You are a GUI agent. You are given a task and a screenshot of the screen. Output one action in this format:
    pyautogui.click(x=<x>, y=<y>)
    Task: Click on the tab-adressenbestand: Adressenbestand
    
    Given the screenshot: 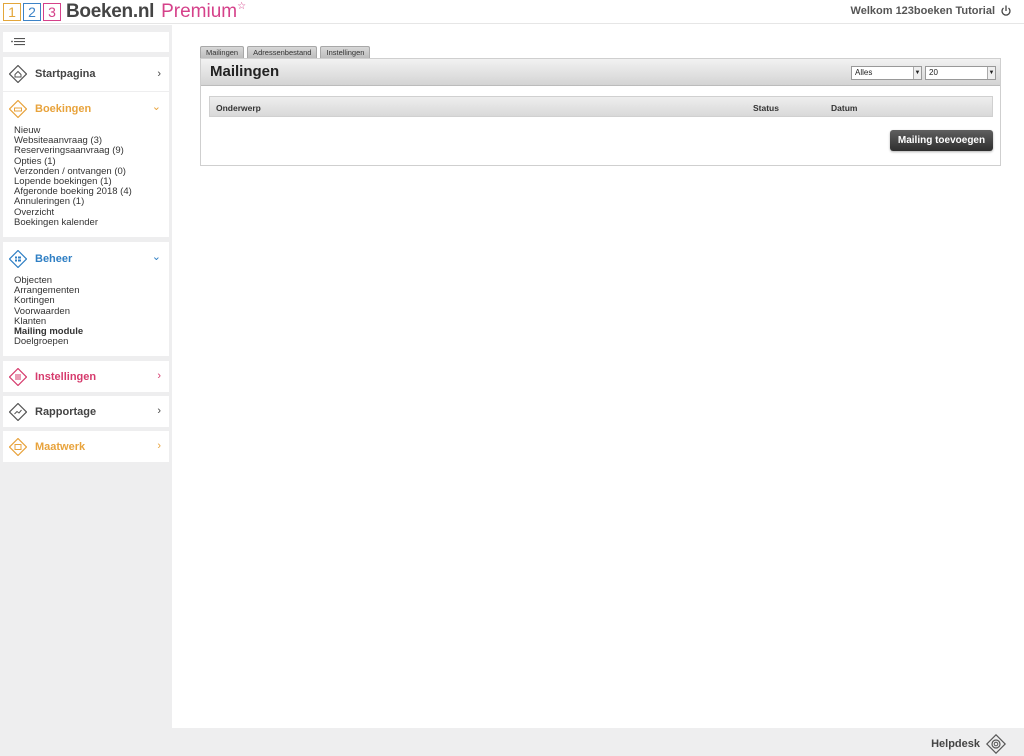 What is the action you would take?
    pyautogui.click(x=282, y=52)
    